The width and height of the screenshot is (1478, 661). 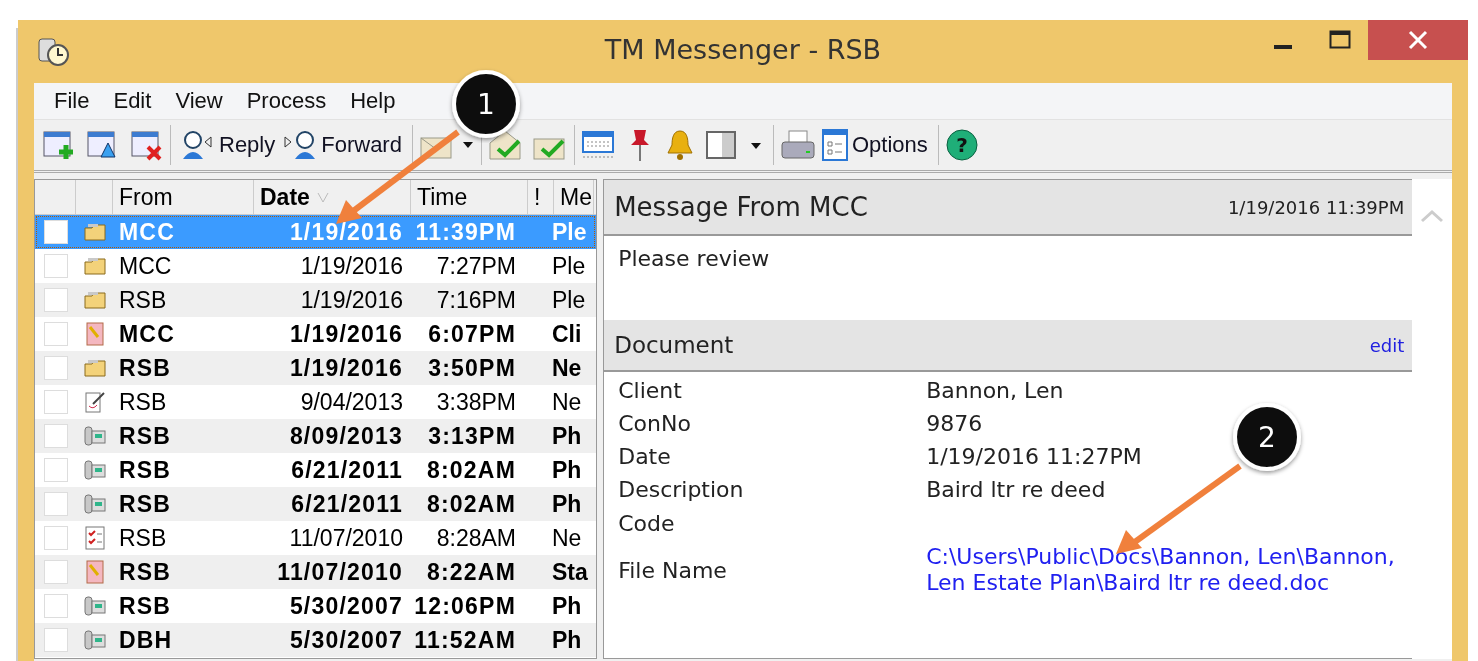 What do you see at coordinates (347, 503) in the screenshot?
I see `date-text: 6/21/2011` at bounding box center [347, 503].